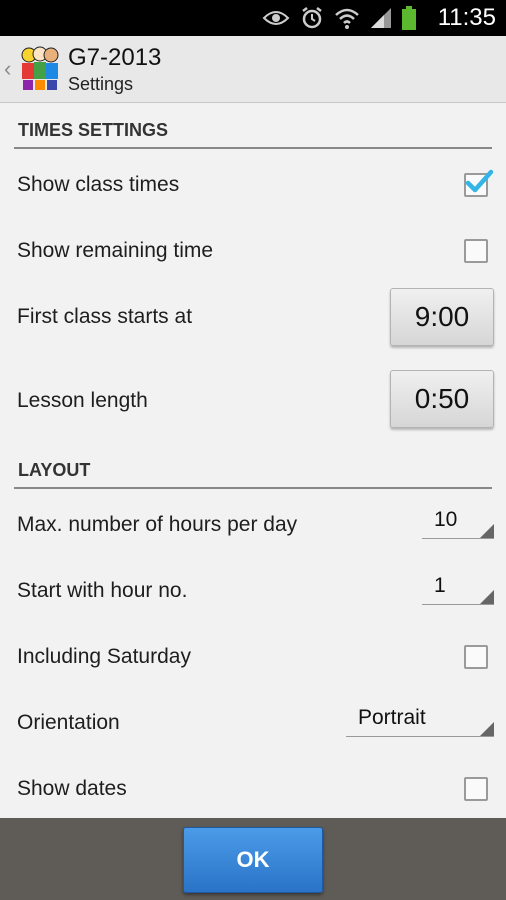  I want to click on section-header-times: TIMES SETTINGS, so click(253, 126).